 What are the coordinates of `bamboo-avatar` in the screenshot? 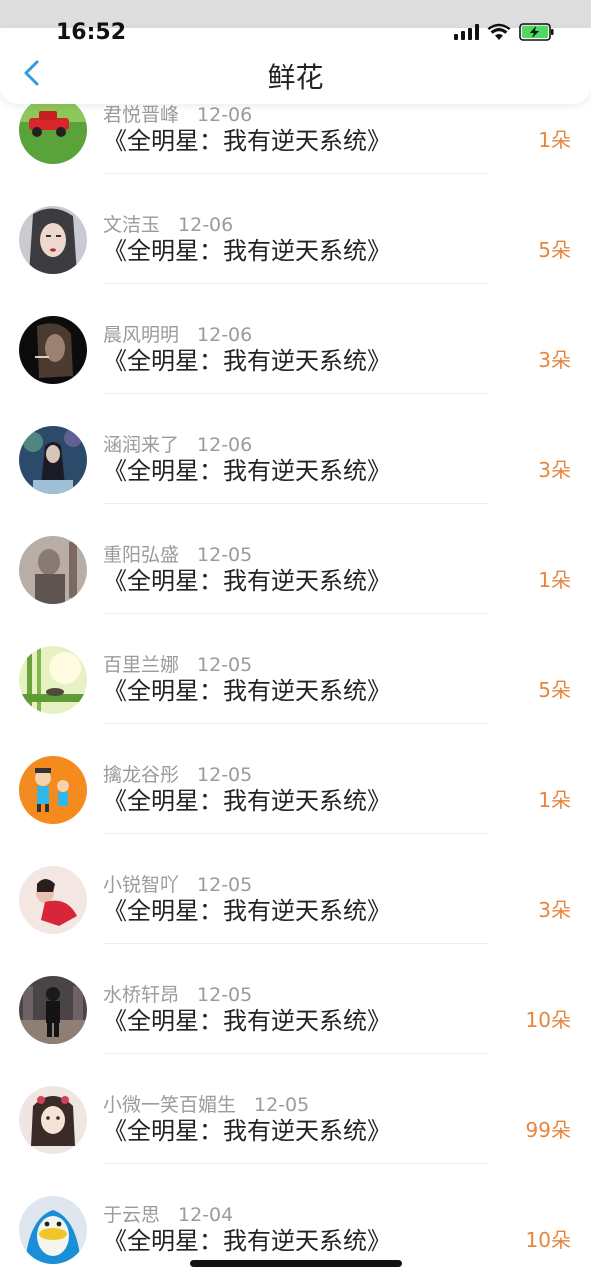 It's located at (53, 680).